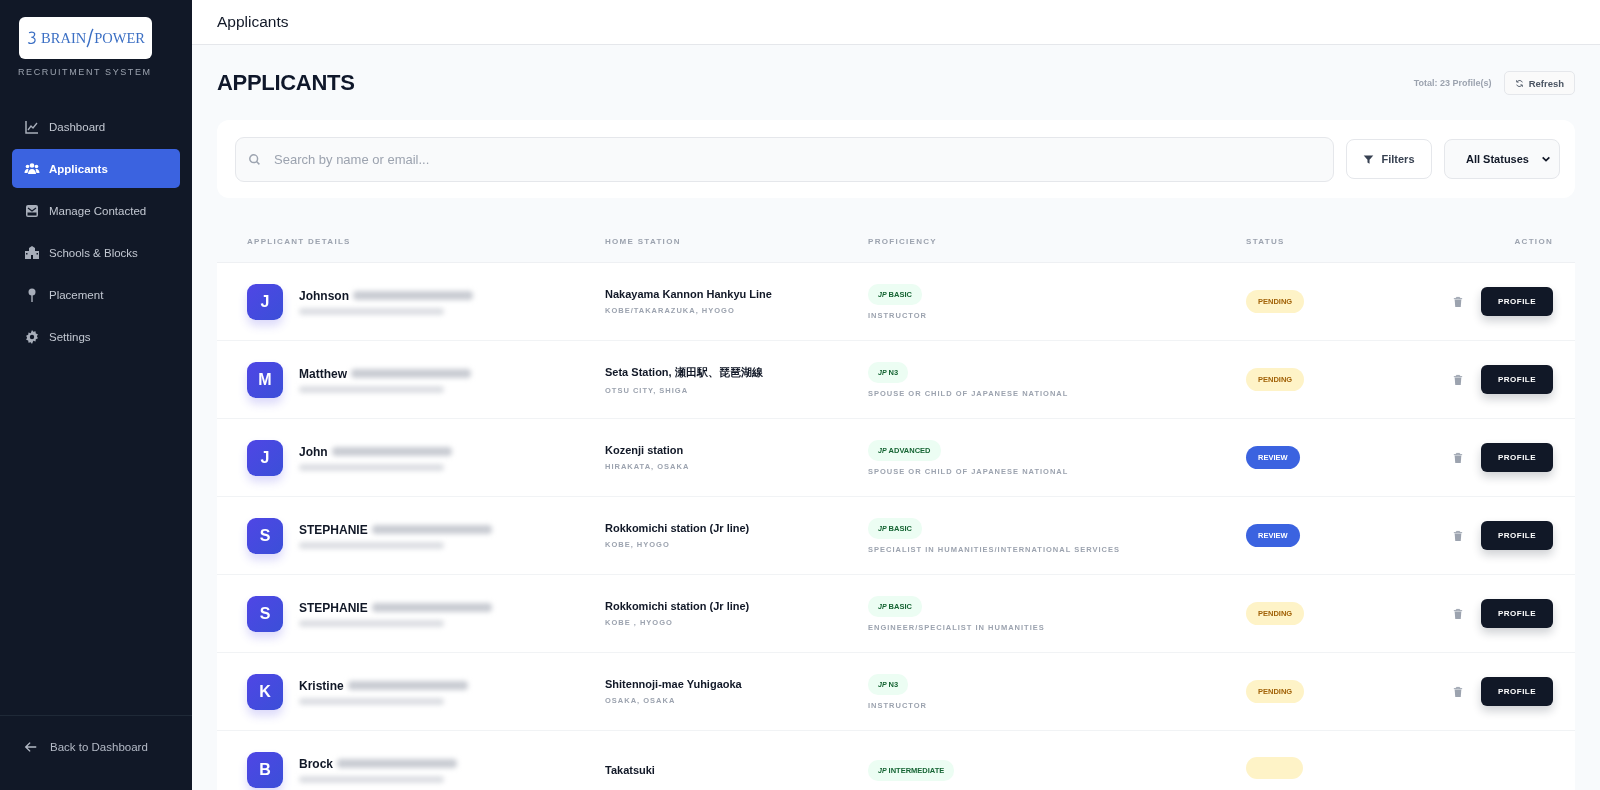 The image size is (1600, 790). I want to click on filter-icon, so click(1369, 159).